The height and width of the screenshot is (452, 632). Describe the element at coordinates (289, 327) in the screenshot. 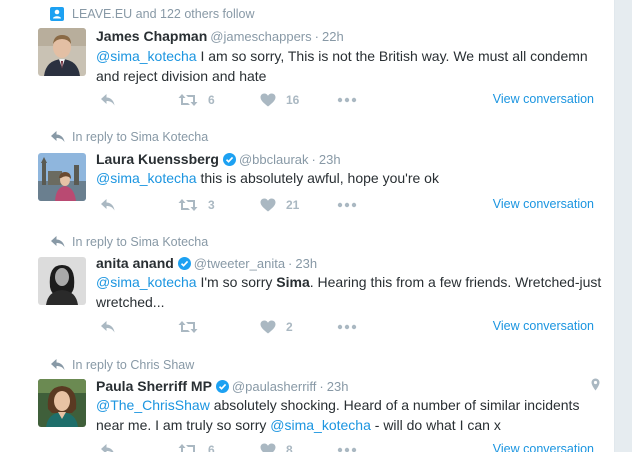

I see `like-count: 2` at that location.